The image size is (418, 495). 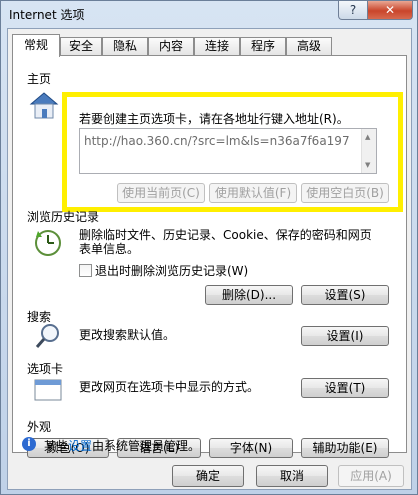 I want to click on close-icon: ✕, so click(x=390, y=10).